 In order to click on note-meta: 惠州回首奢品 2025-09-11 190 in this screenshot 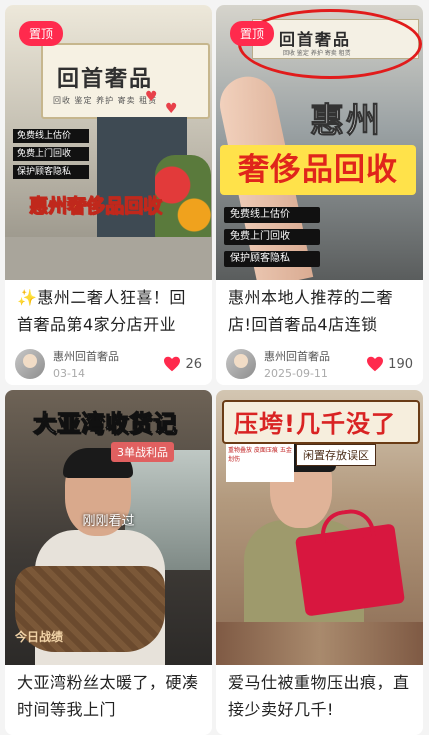, I will do `click(319, 361)`.